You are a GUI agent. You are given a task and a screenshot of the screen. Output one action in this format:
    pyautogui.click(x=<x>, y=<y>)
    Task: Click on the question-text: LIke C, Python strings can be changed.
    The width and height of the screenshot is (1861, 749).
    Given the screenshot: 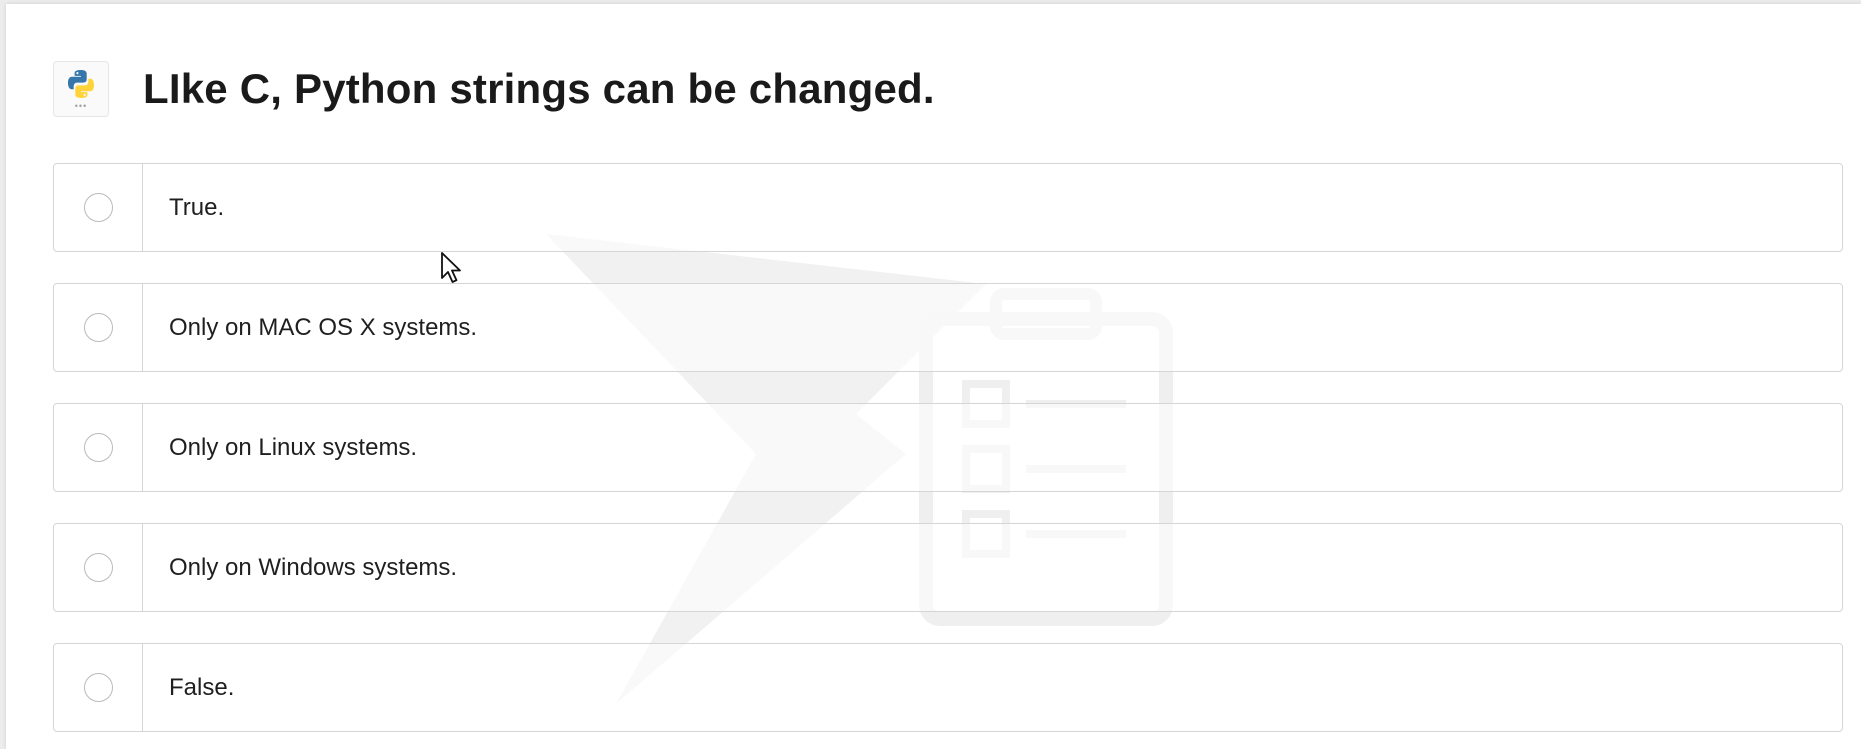 What is the action you would take?
    pyautogui.click(x=539, y=88)
    